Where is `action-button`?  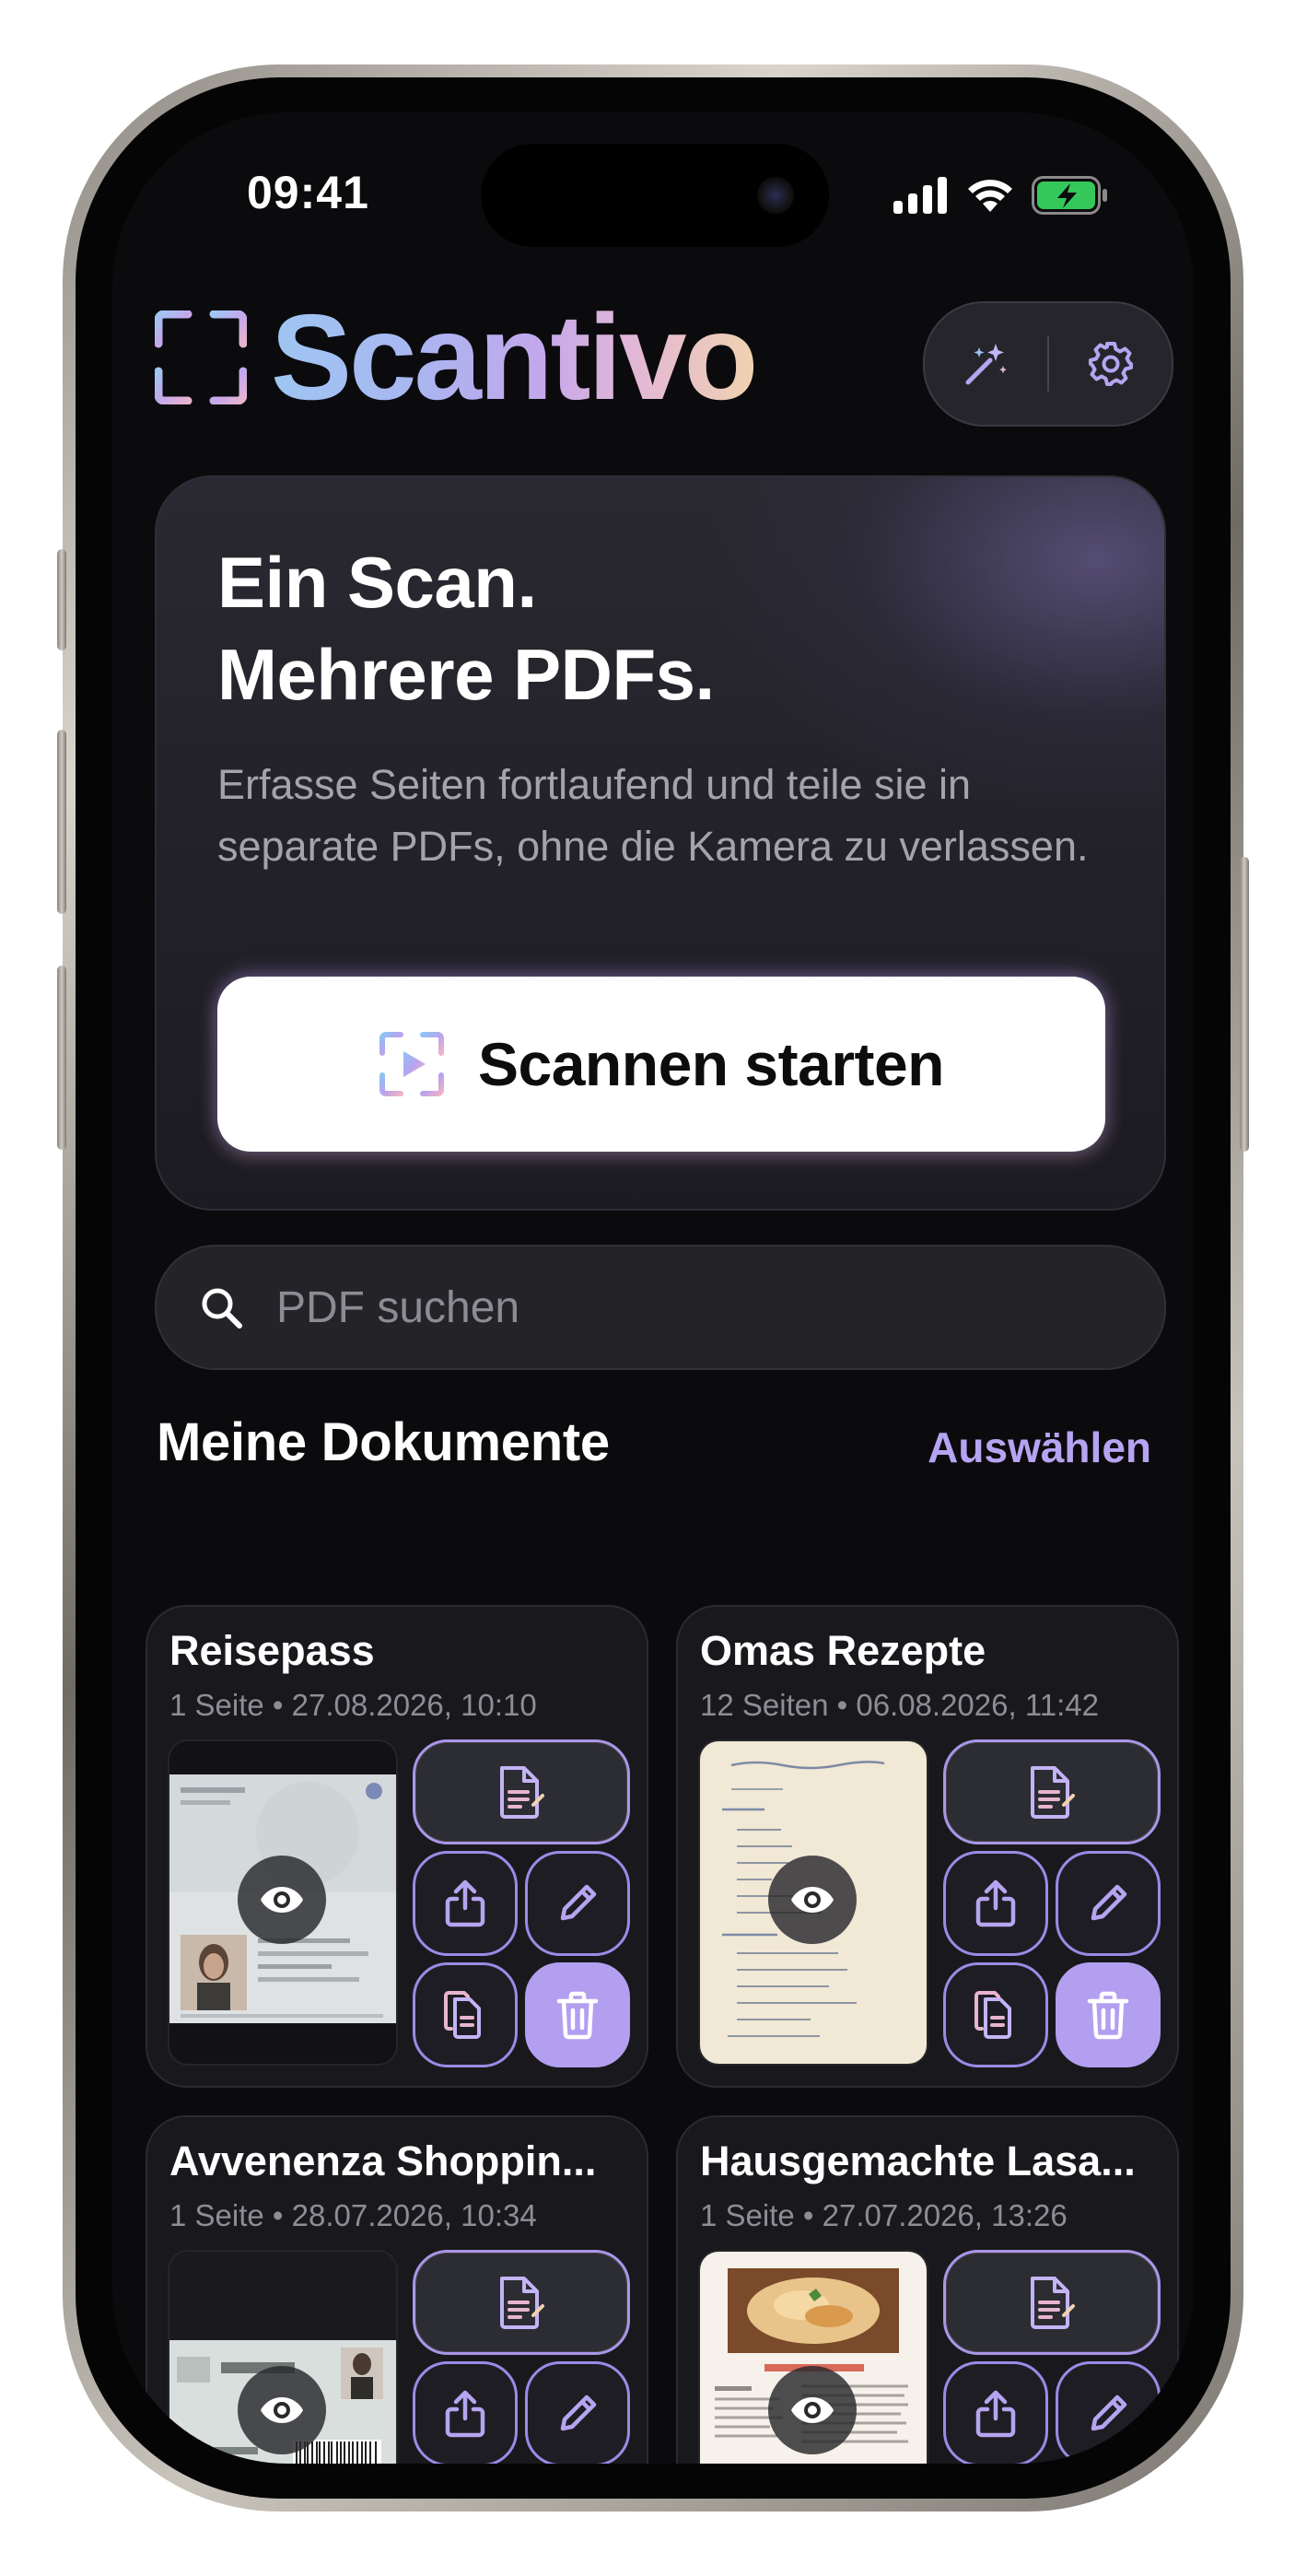
action-button is located at coordinates (61, 599).